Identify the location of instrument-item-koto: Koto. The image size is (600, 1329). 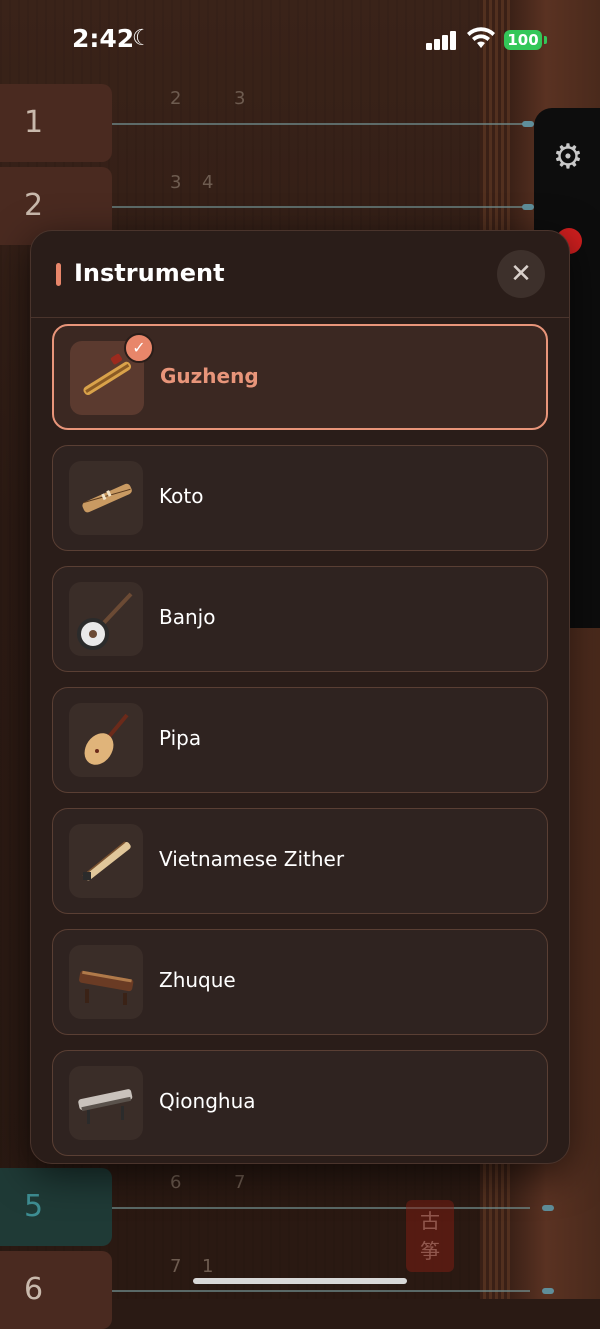
(300, 498).